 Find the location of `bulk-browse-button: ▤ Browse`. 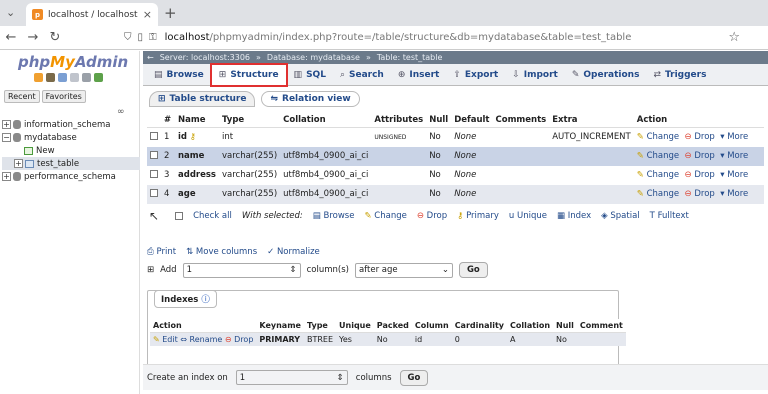

bulk-browse-button: ▤ Browse is located at coordinates (334, 216).